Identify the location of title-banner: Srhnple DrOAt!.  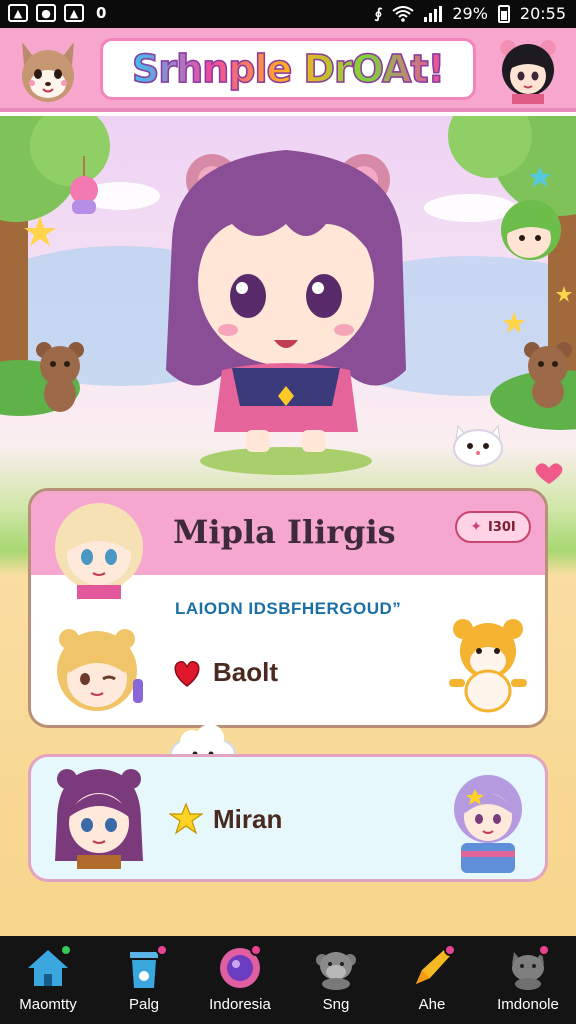
(288, 69).